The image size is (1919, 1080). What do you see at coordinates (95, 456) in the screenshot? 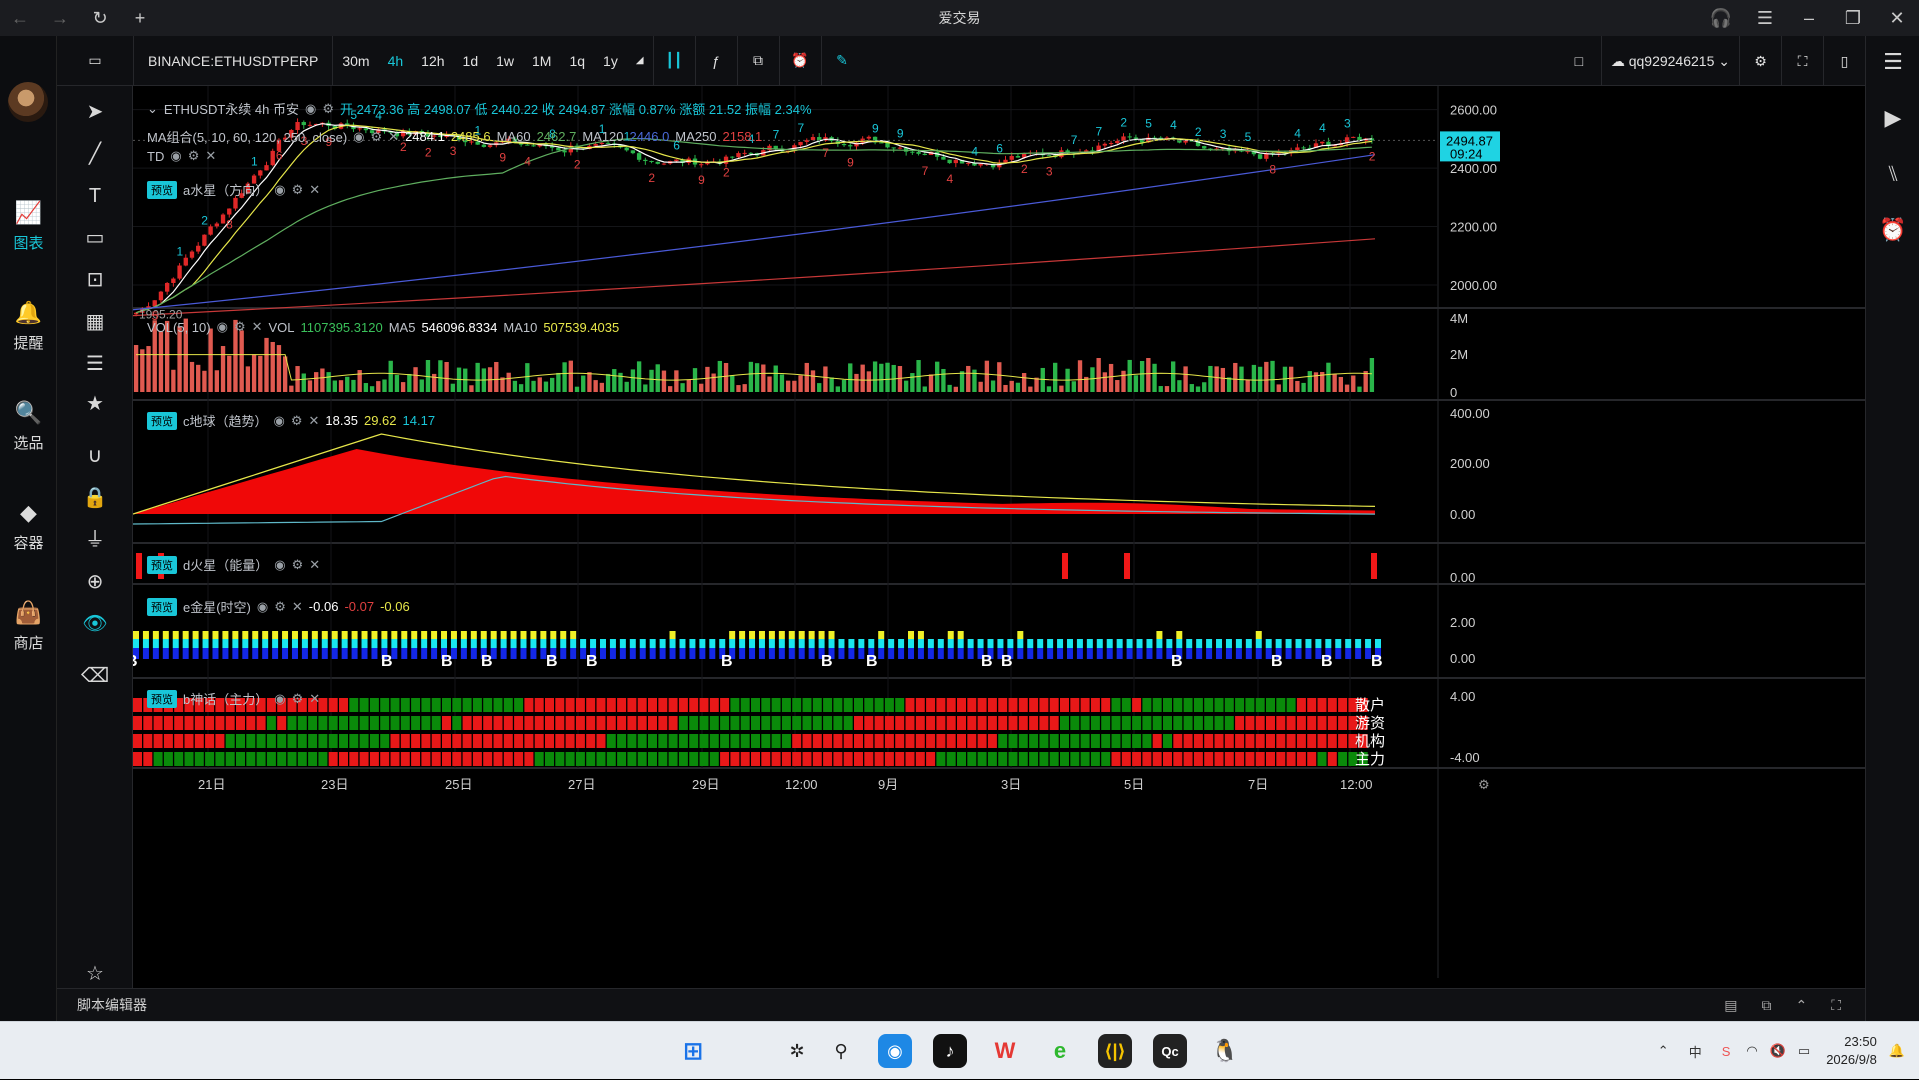
I see `magnet-icon: ∪` at bounding box center [95, 456].